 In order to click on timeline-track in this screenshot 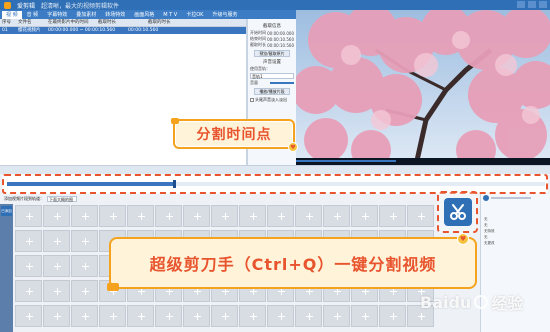, I will do `click(276, 184)`.